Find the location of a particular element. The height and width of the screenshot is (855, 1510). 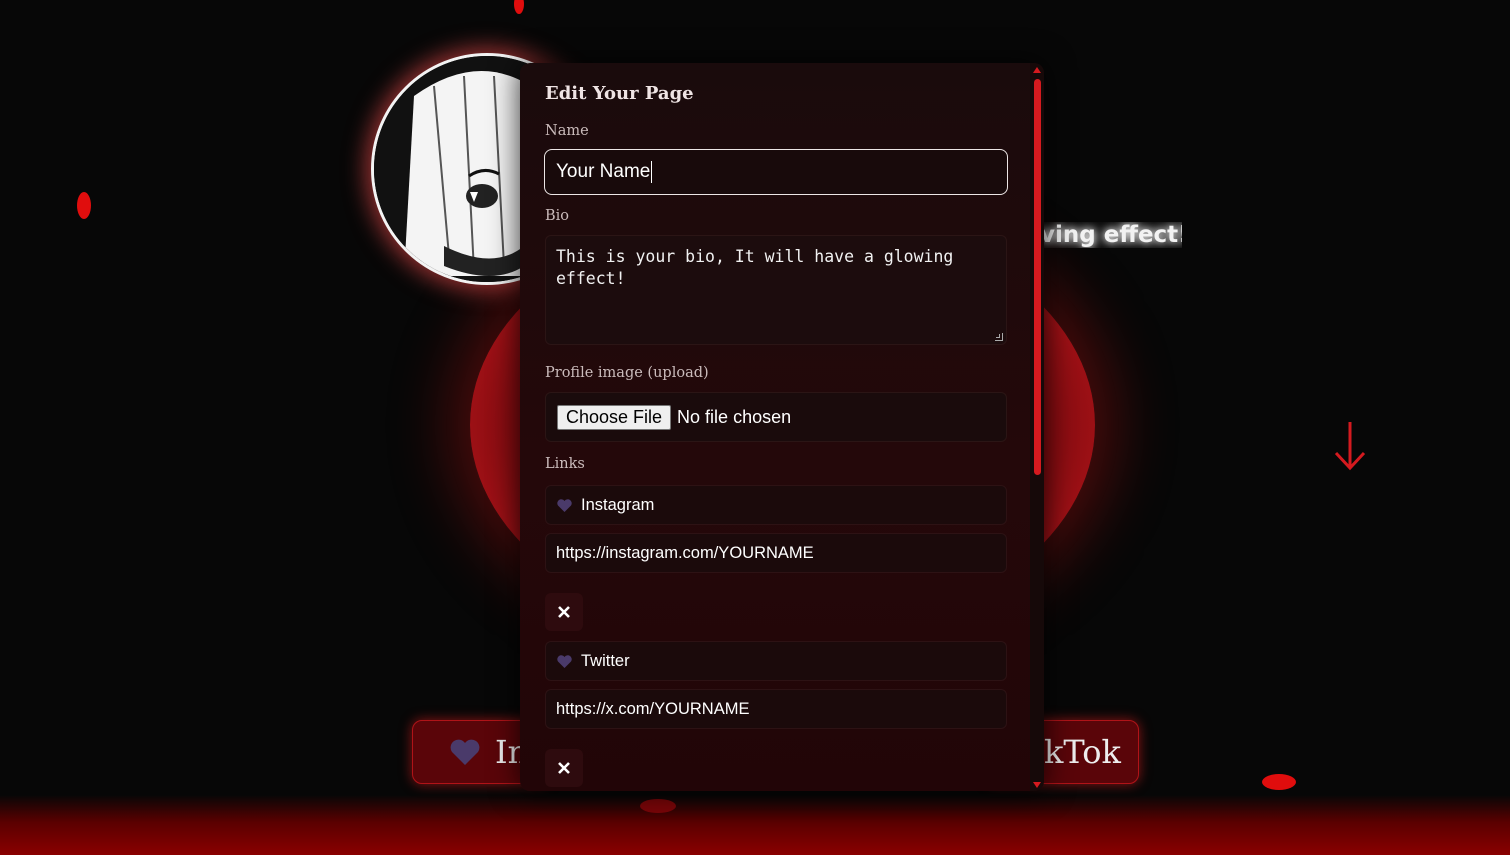

bio-label: Bio is located at coordinates (557, 216).